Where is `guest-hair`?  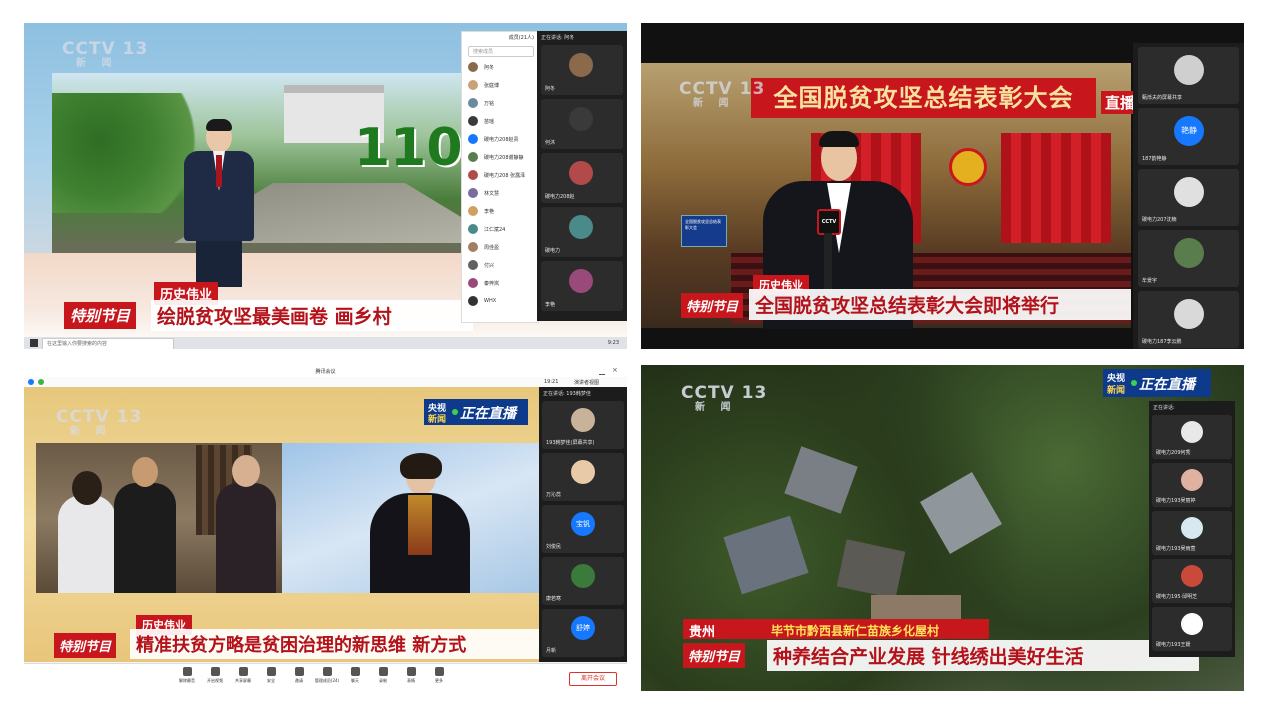
guest-hair is located at coordinates (421, 466).